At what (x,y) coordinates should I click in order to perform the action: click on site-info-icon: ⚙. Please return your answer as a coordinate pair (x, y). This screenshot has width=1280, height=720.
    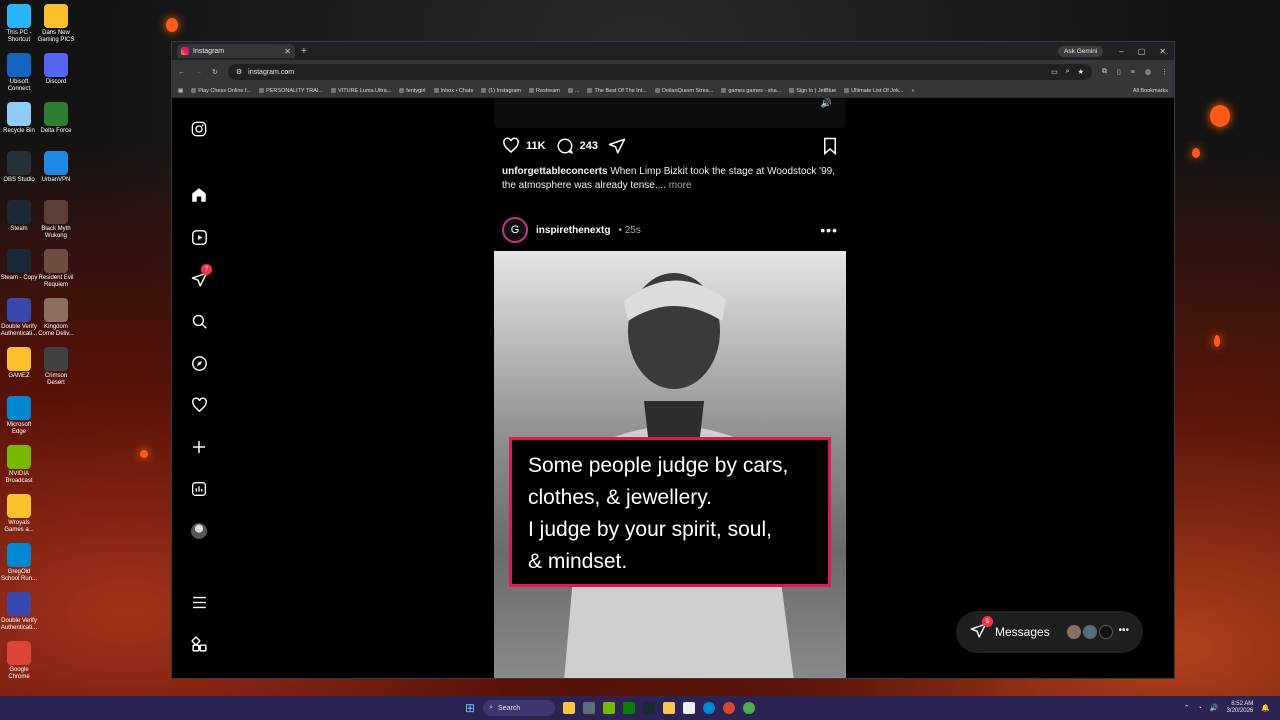
    Looking at the image, I should click on (239, 72).